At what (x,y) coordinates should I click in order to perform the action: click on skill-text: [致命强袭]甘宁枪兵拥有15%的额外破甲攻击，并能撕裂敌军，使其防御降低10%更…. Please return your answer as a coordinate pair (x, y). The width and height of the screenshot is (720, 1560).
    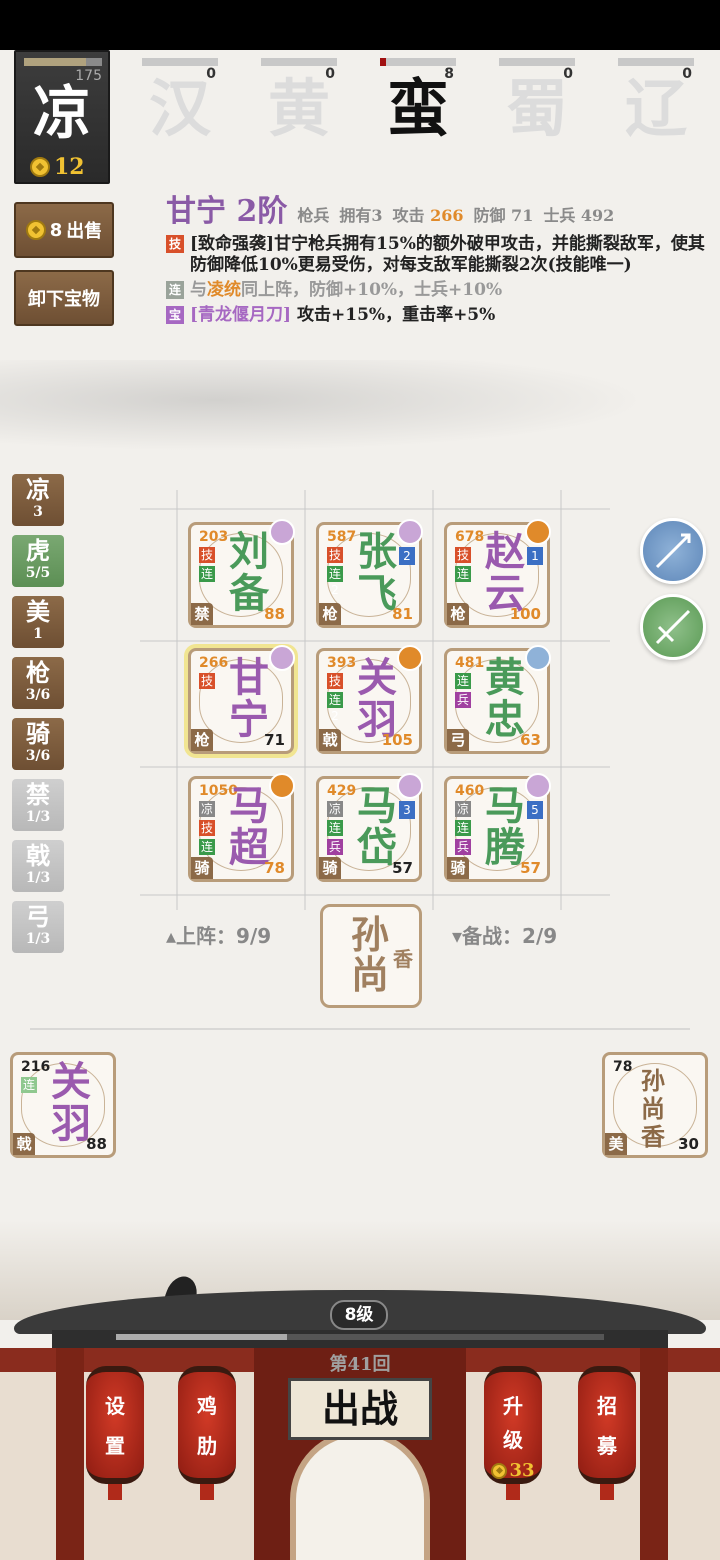
    Looking at the image, I should click on (447, 254).